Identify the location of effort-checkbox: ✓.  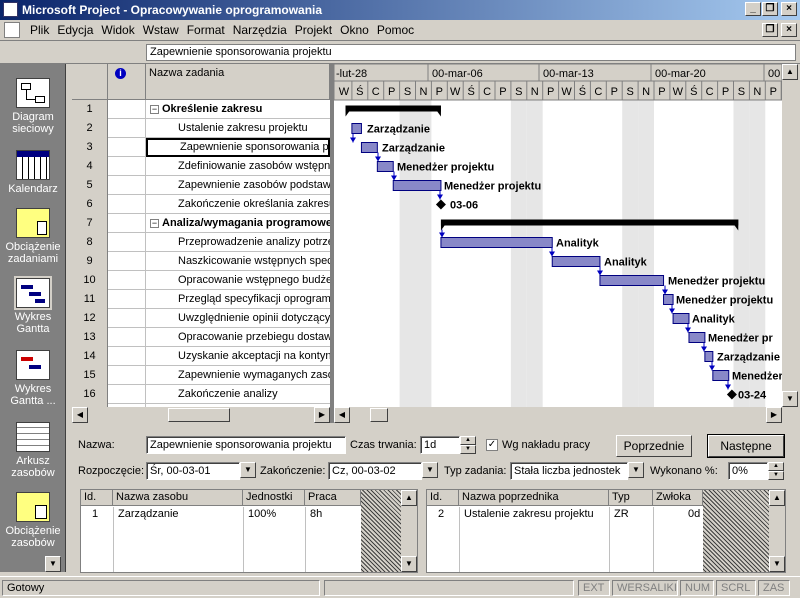
(492, 445).